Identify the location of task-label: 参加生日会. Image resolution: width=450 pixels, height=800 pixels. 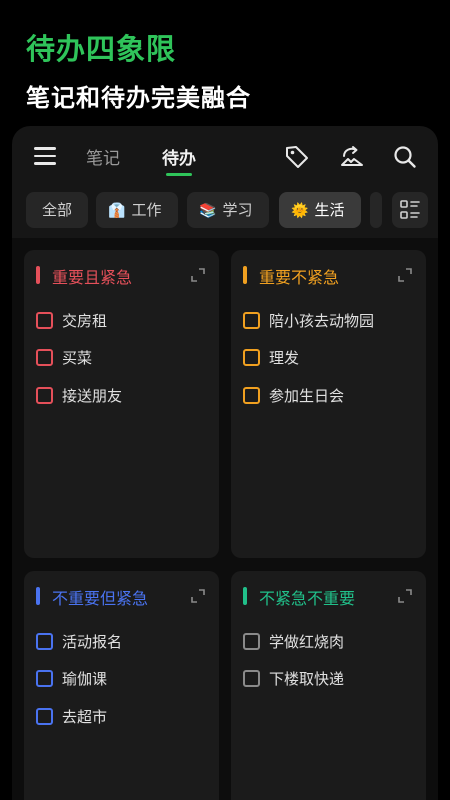
(307, 396).